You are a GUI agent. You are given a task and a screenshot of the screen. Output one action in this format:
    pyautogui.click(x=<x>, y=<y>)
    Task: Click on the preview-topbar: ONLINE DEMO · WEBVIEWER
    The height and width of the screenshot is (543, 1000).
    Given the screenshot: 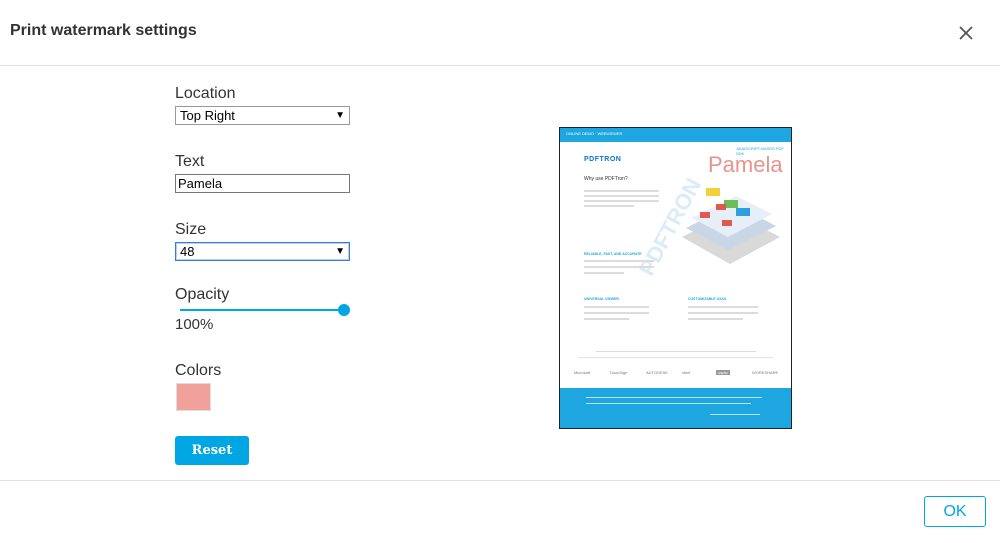 What is the action you would take?
    pyautogui.click(x=675, y=135)
    